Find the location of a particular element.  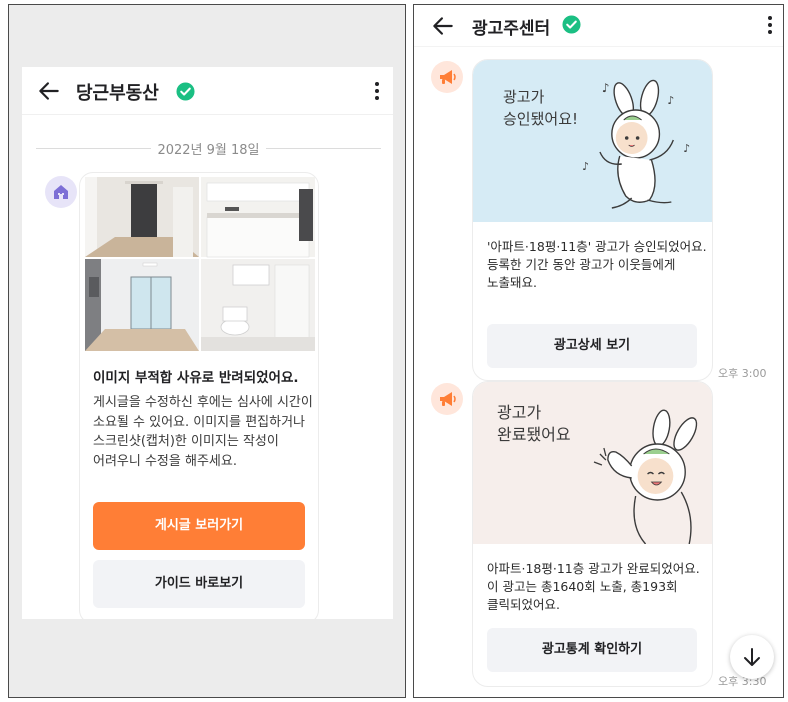

chat-title: 광고주센터 is located at coordinates (511, 29).